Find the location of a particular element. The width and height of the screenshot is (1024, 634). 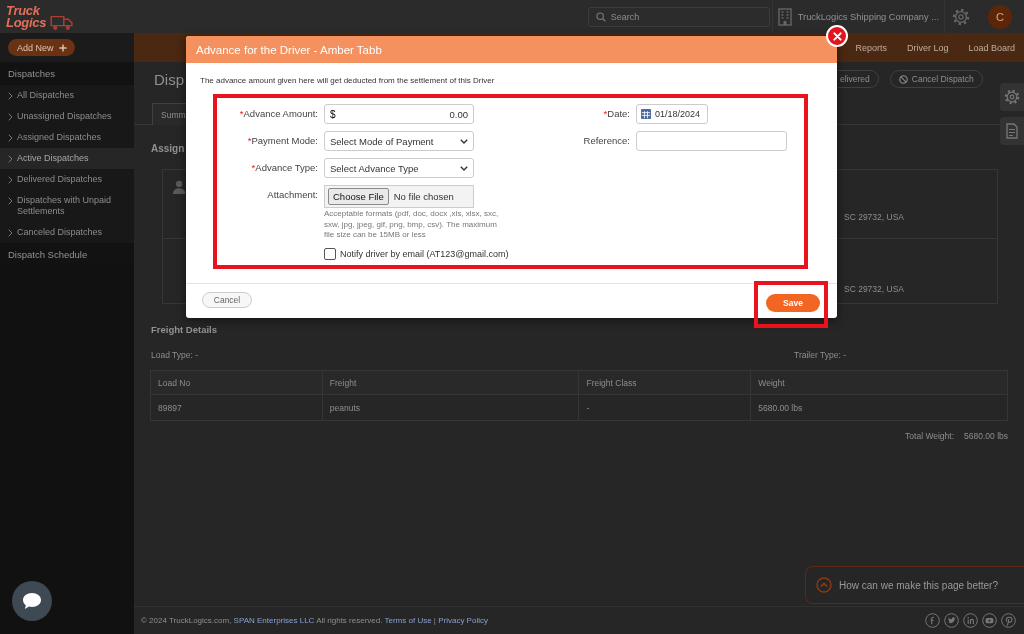

settings-icon is located at coordinates (961, 16).